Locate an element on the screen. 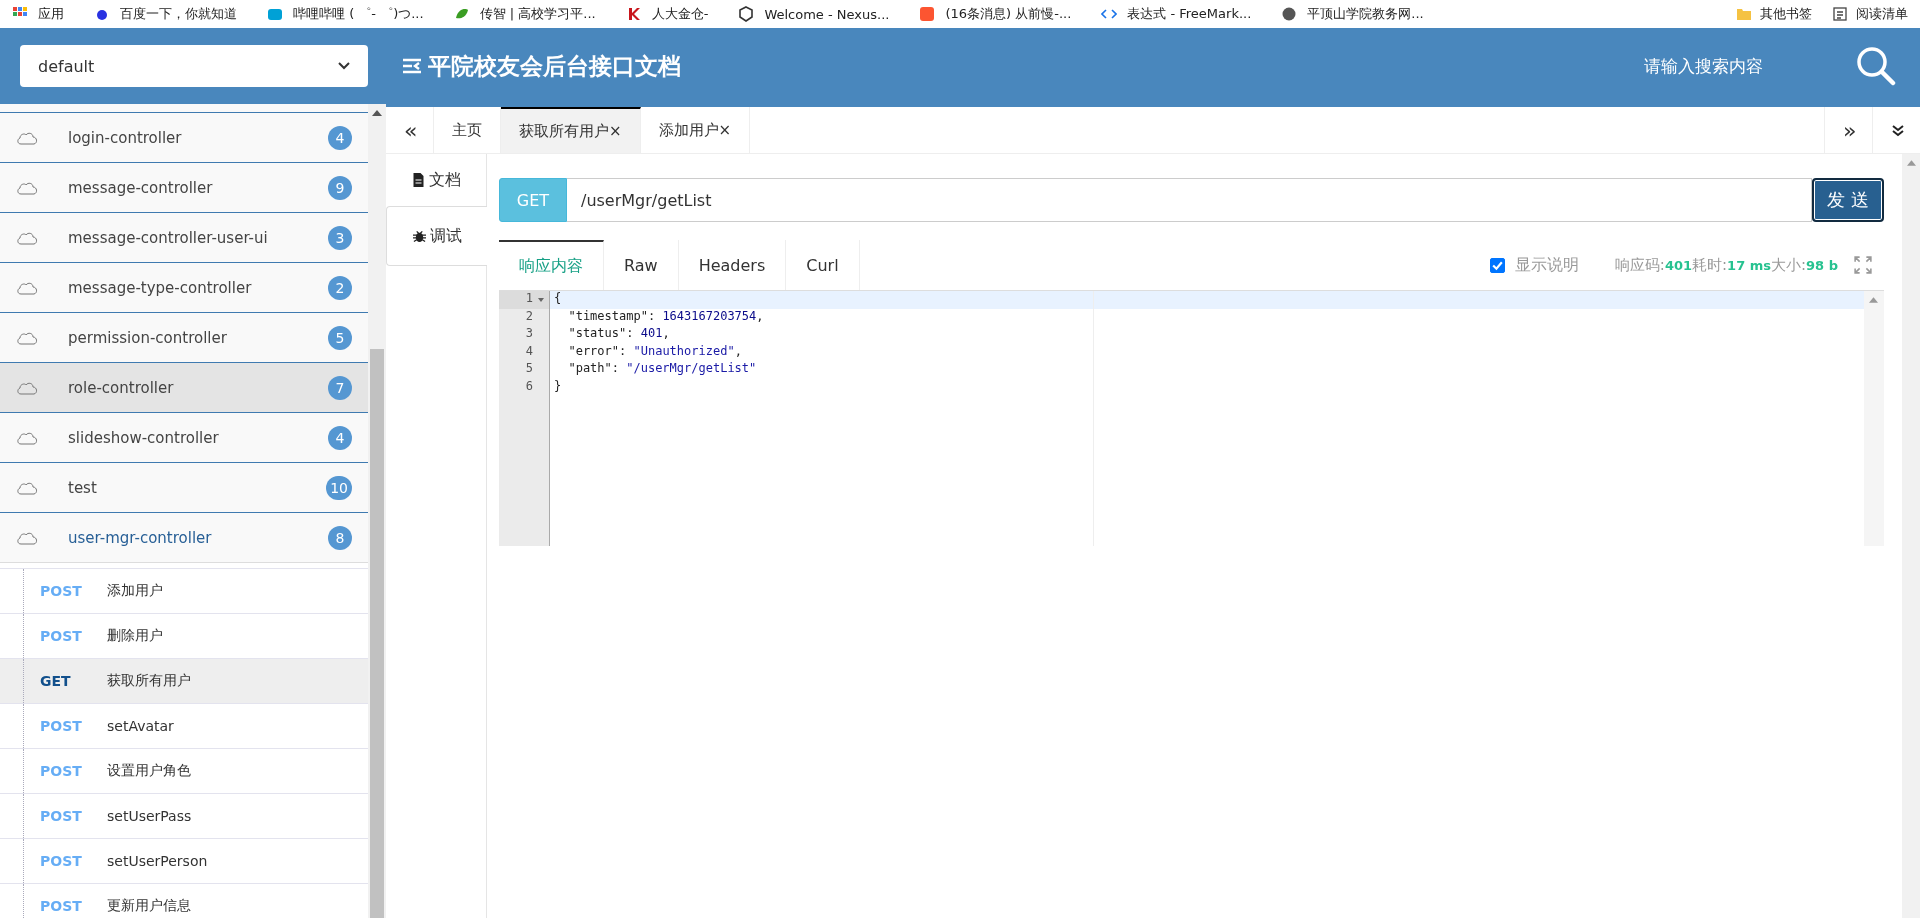 The width and height of the screenshot is (1920, 918). checkbox is located at coordinates (1497, 265).